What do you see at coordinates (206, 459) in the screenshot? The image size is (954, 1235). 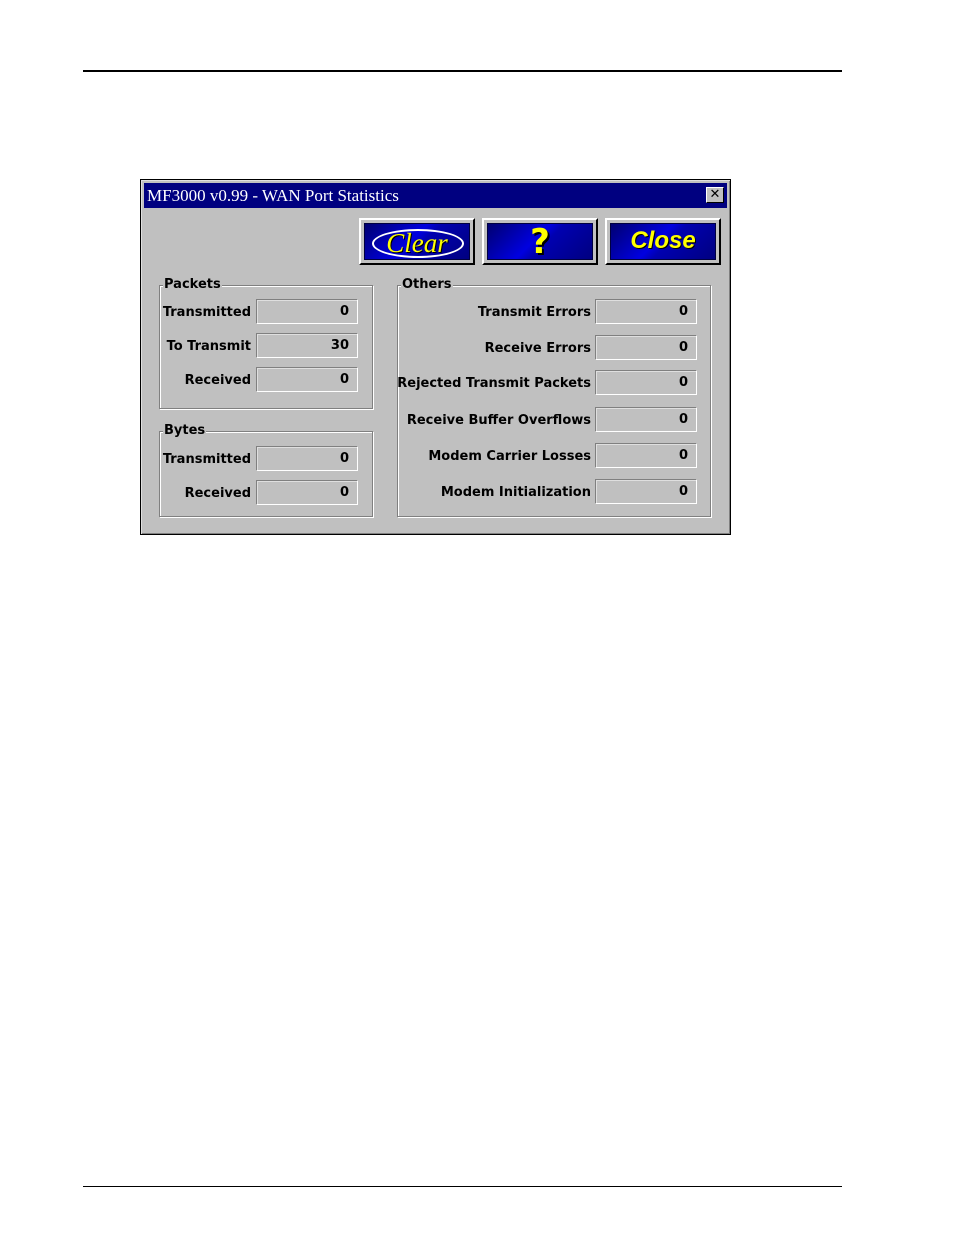 I see `bytes-transmitted-label: Transmitted` at bounding box center [206, 459].